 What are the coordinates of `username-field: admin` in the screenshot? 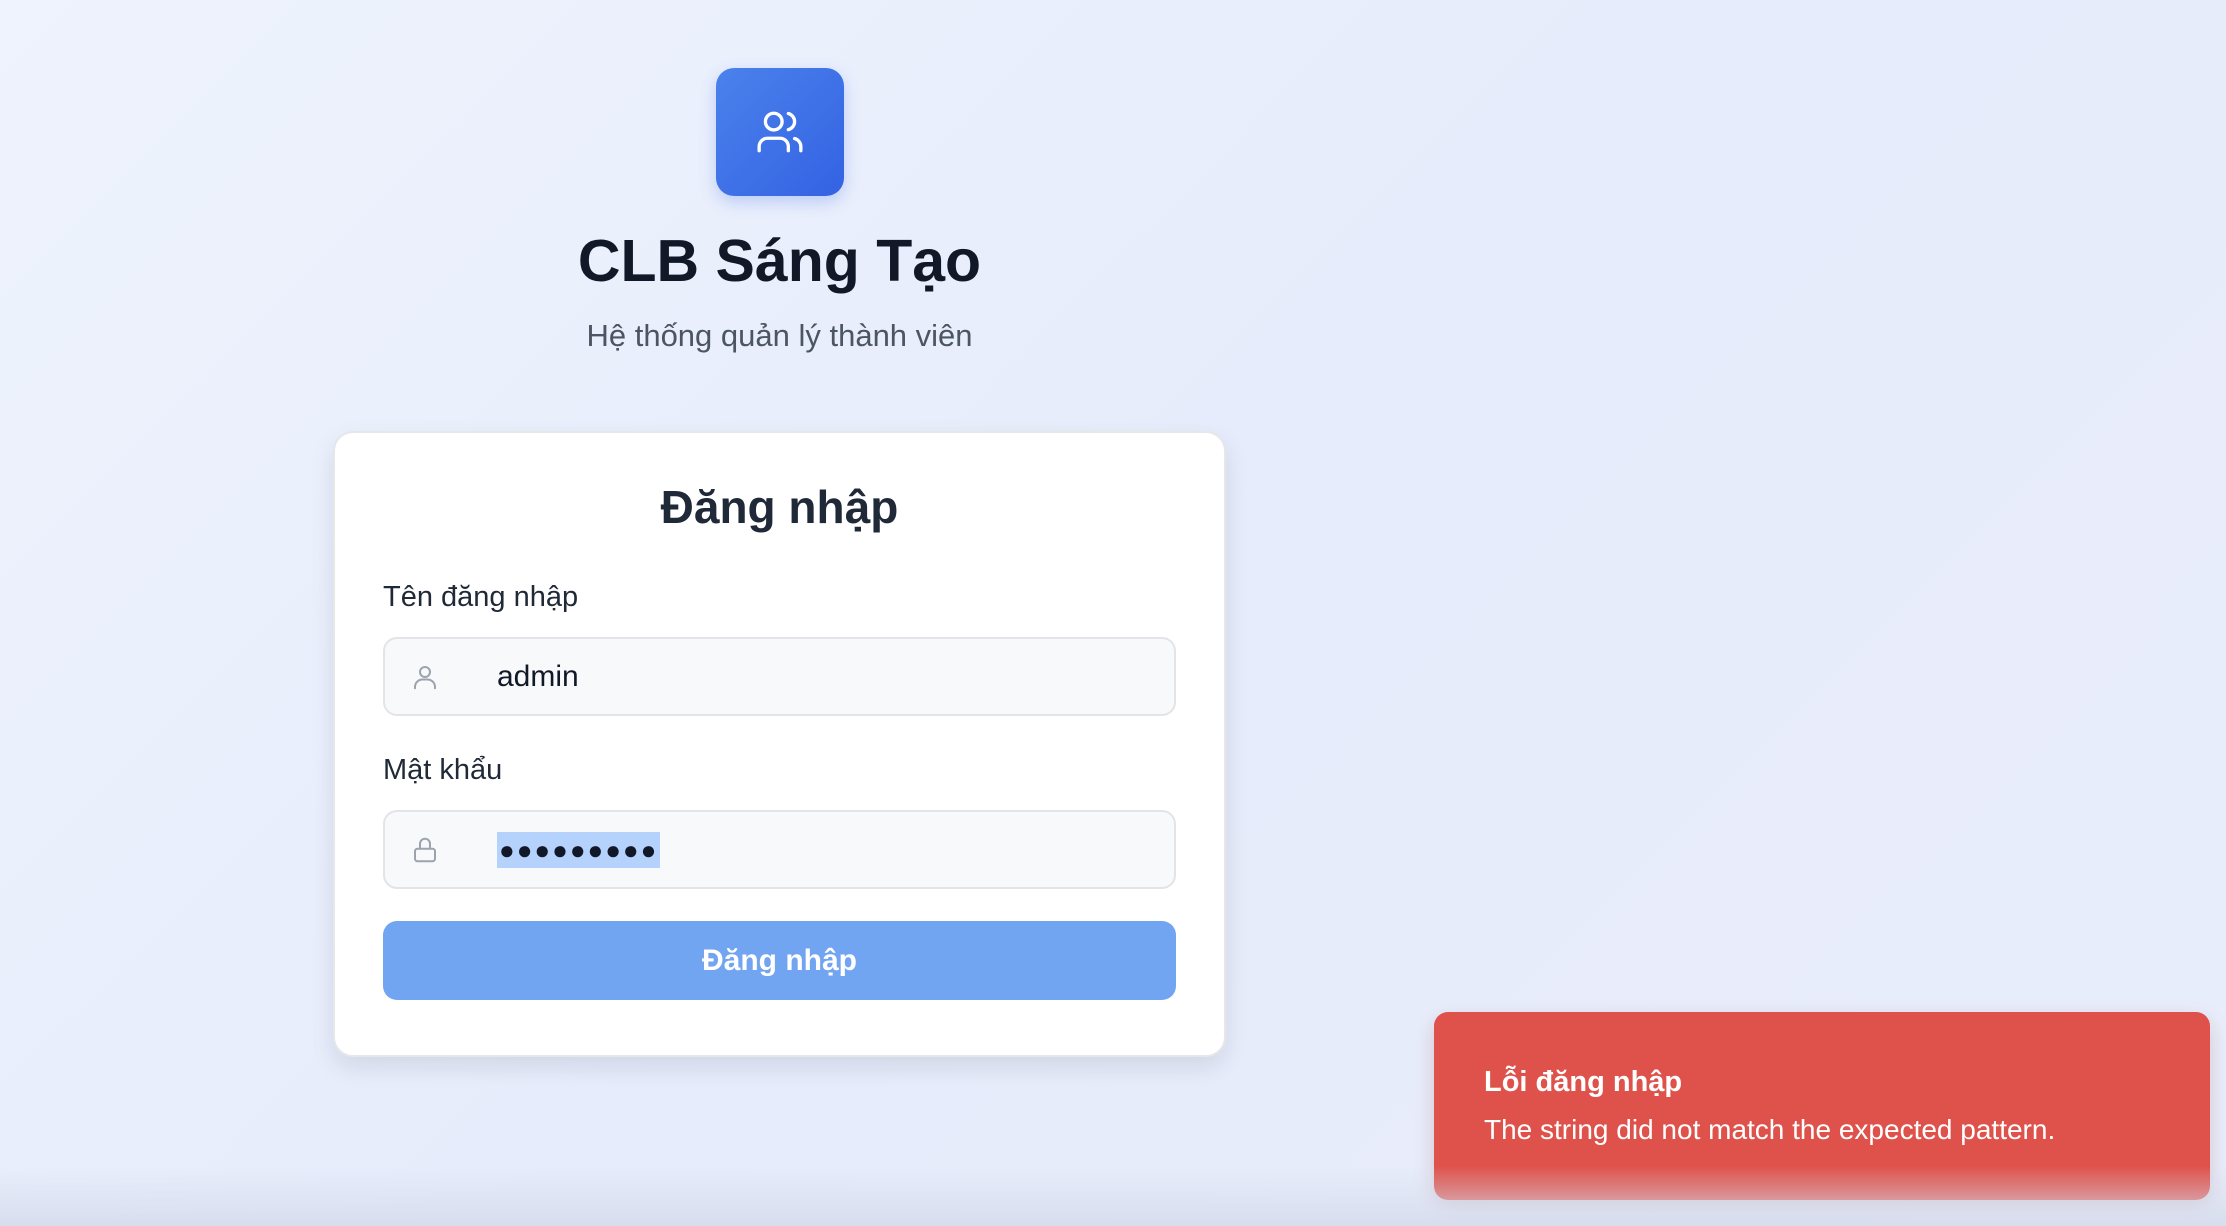 It's located at (779, 676).